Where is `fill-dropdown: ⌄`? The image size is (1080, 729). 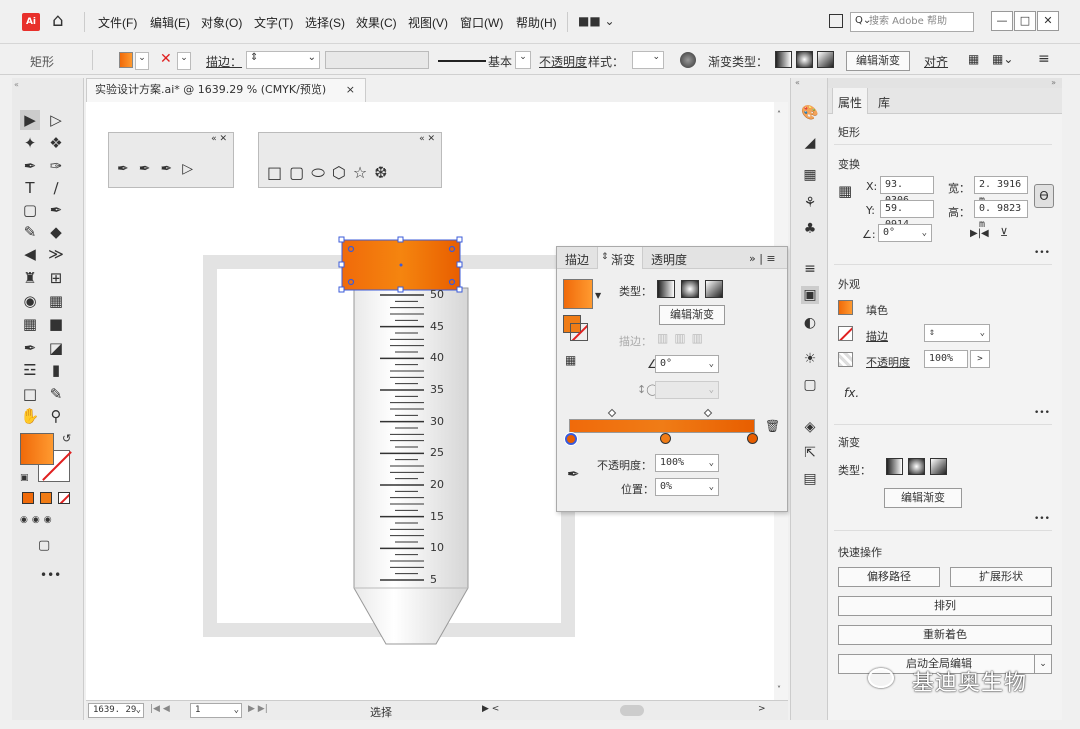 fill-dropdown: ⌄ is located at coordinates (142, 61).